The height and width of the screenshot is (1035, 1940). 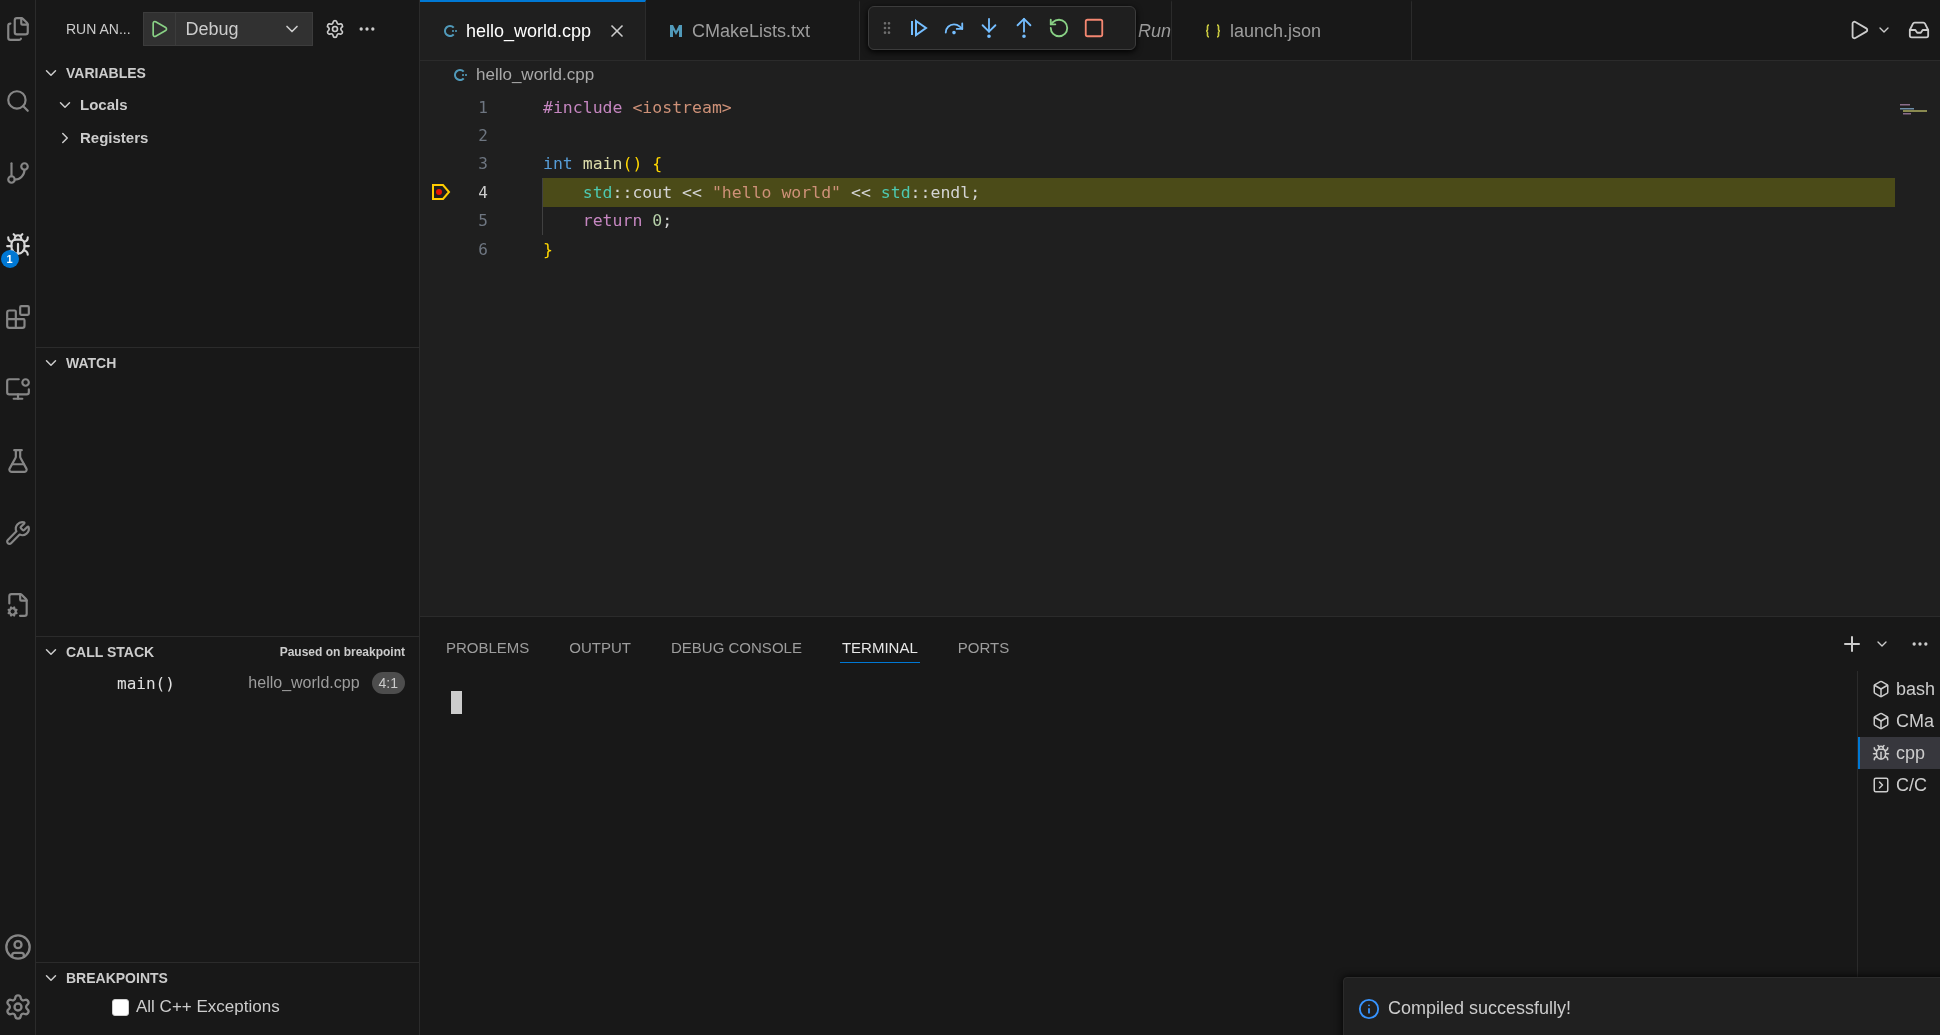 I want to click on terminal-item: bash, so click(x=1899, y=689).